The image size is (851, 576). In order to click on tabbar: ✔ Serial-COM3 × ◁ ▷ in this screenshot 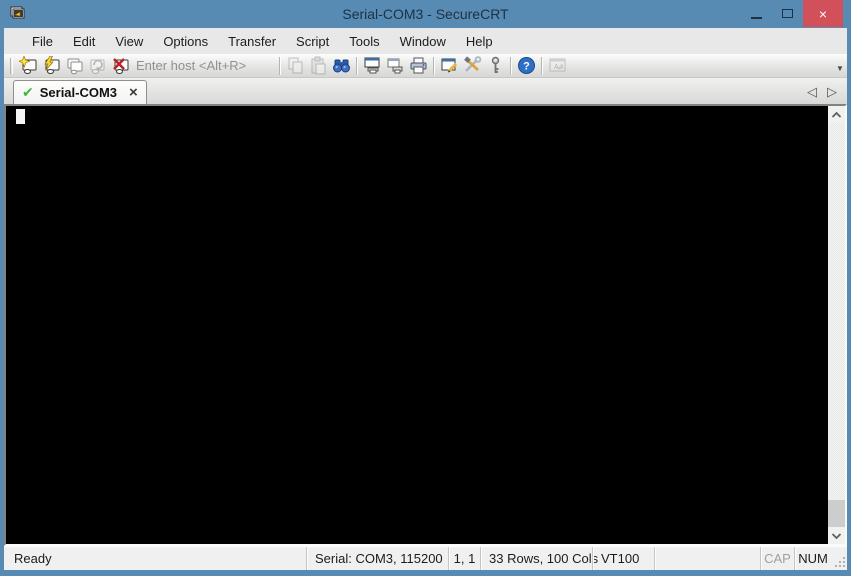, I will do `click(425, 91)`.